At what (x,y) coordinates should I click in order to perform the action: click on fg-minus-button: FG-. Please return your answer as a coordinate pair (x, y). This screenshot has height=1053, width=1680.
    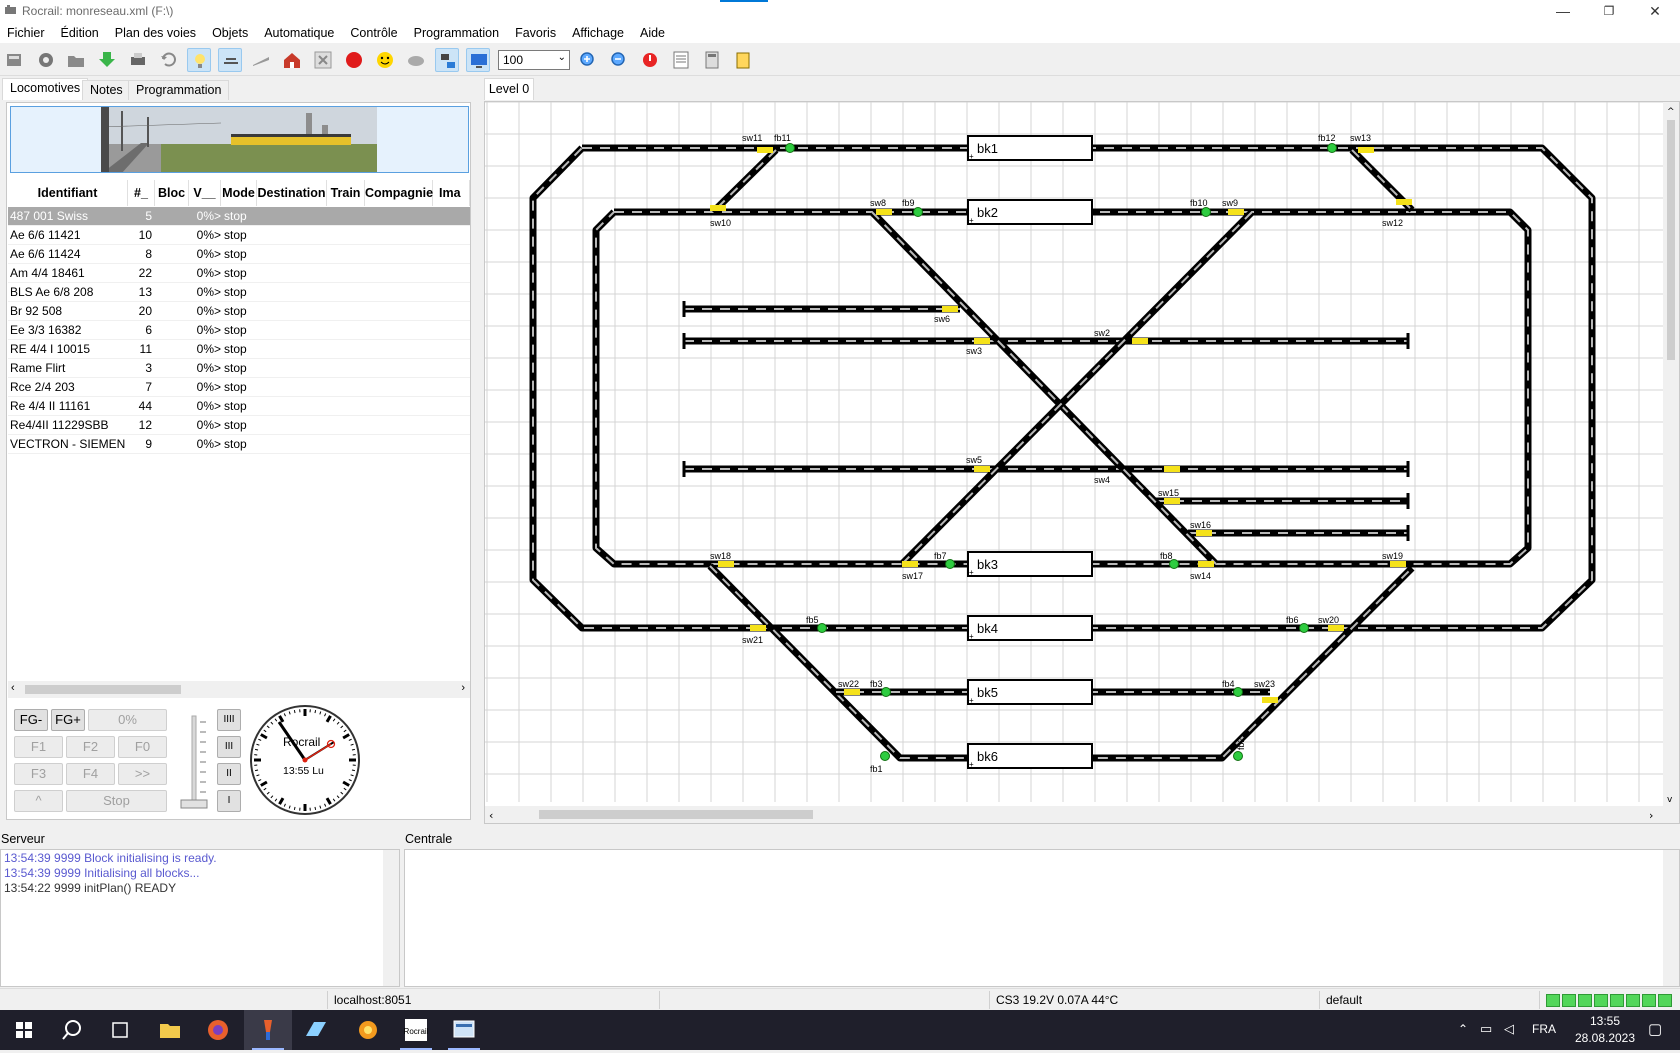
    Looking at the image, I should click on (31, 720).